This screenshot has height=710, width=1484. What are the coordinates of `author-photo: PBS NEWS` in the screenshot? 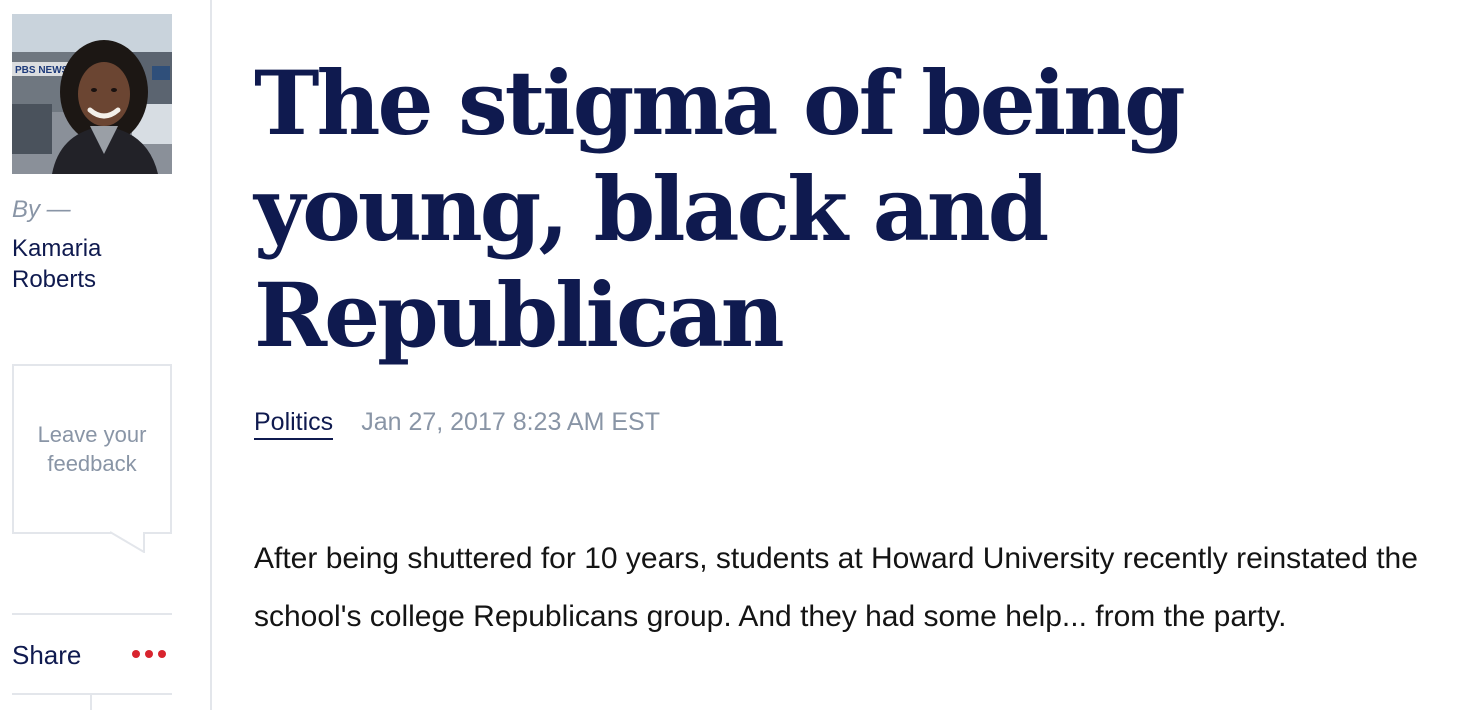 It's located at (92, 94).